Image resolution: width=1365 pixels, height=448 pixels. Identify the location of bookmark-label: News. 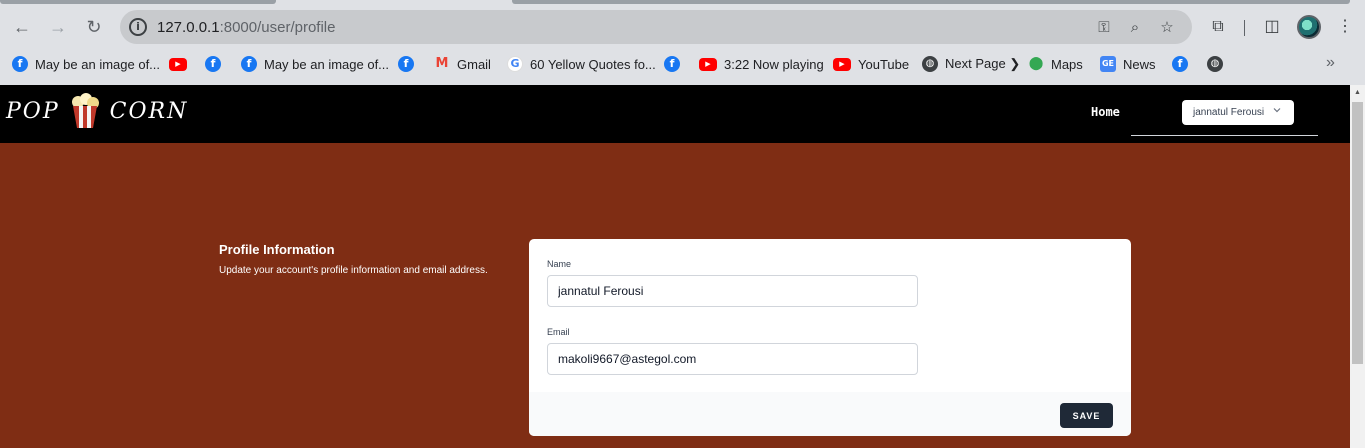
(1139, 64).